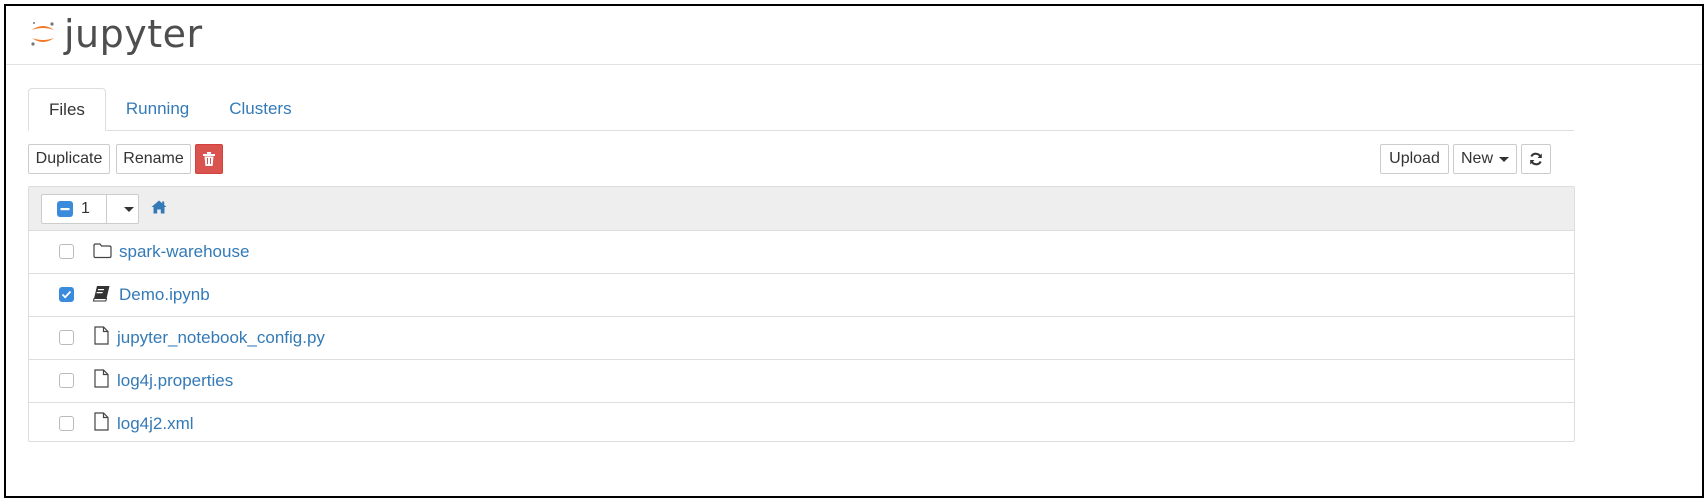  Describe the element at coordinates (42, 34) in the screenshot. I see `jupyter-logo-icon` at that location.